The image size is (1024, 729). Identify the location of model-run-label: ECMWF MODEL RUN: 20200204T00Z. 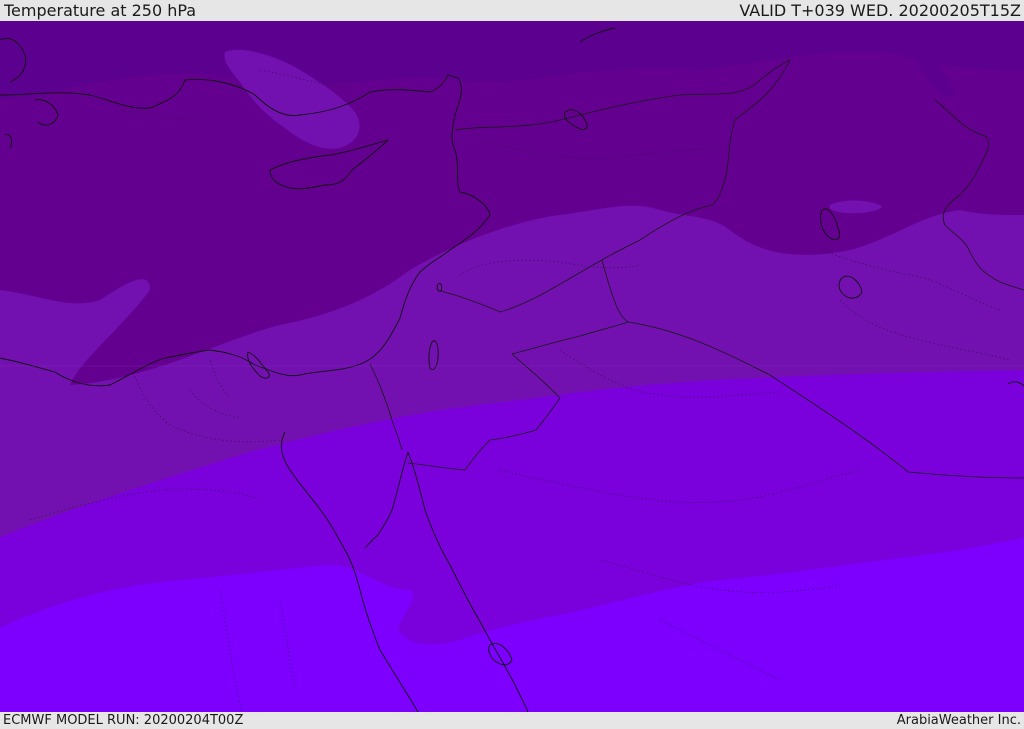
(123, 720).